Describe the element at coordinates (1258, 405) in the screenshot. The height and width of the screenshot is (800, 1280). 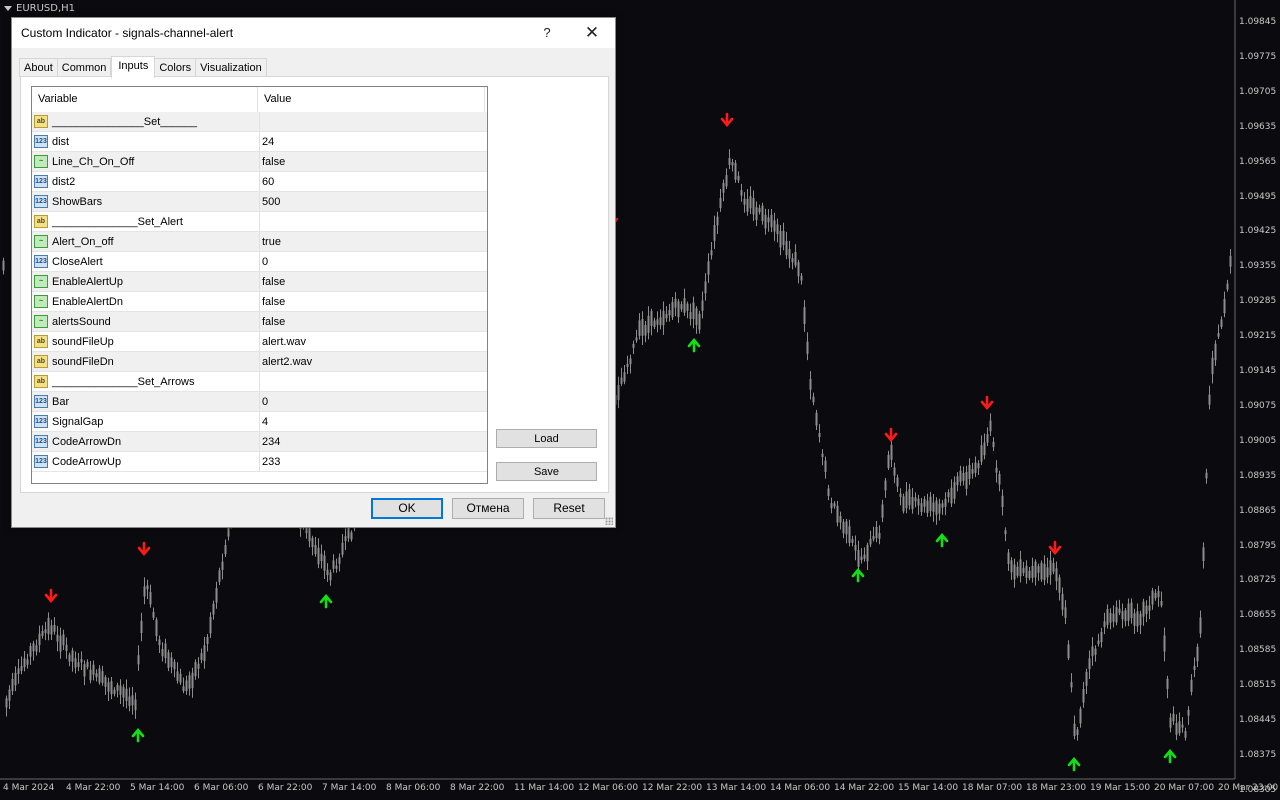
I see `price-tick-label: 1.09075` at that location.